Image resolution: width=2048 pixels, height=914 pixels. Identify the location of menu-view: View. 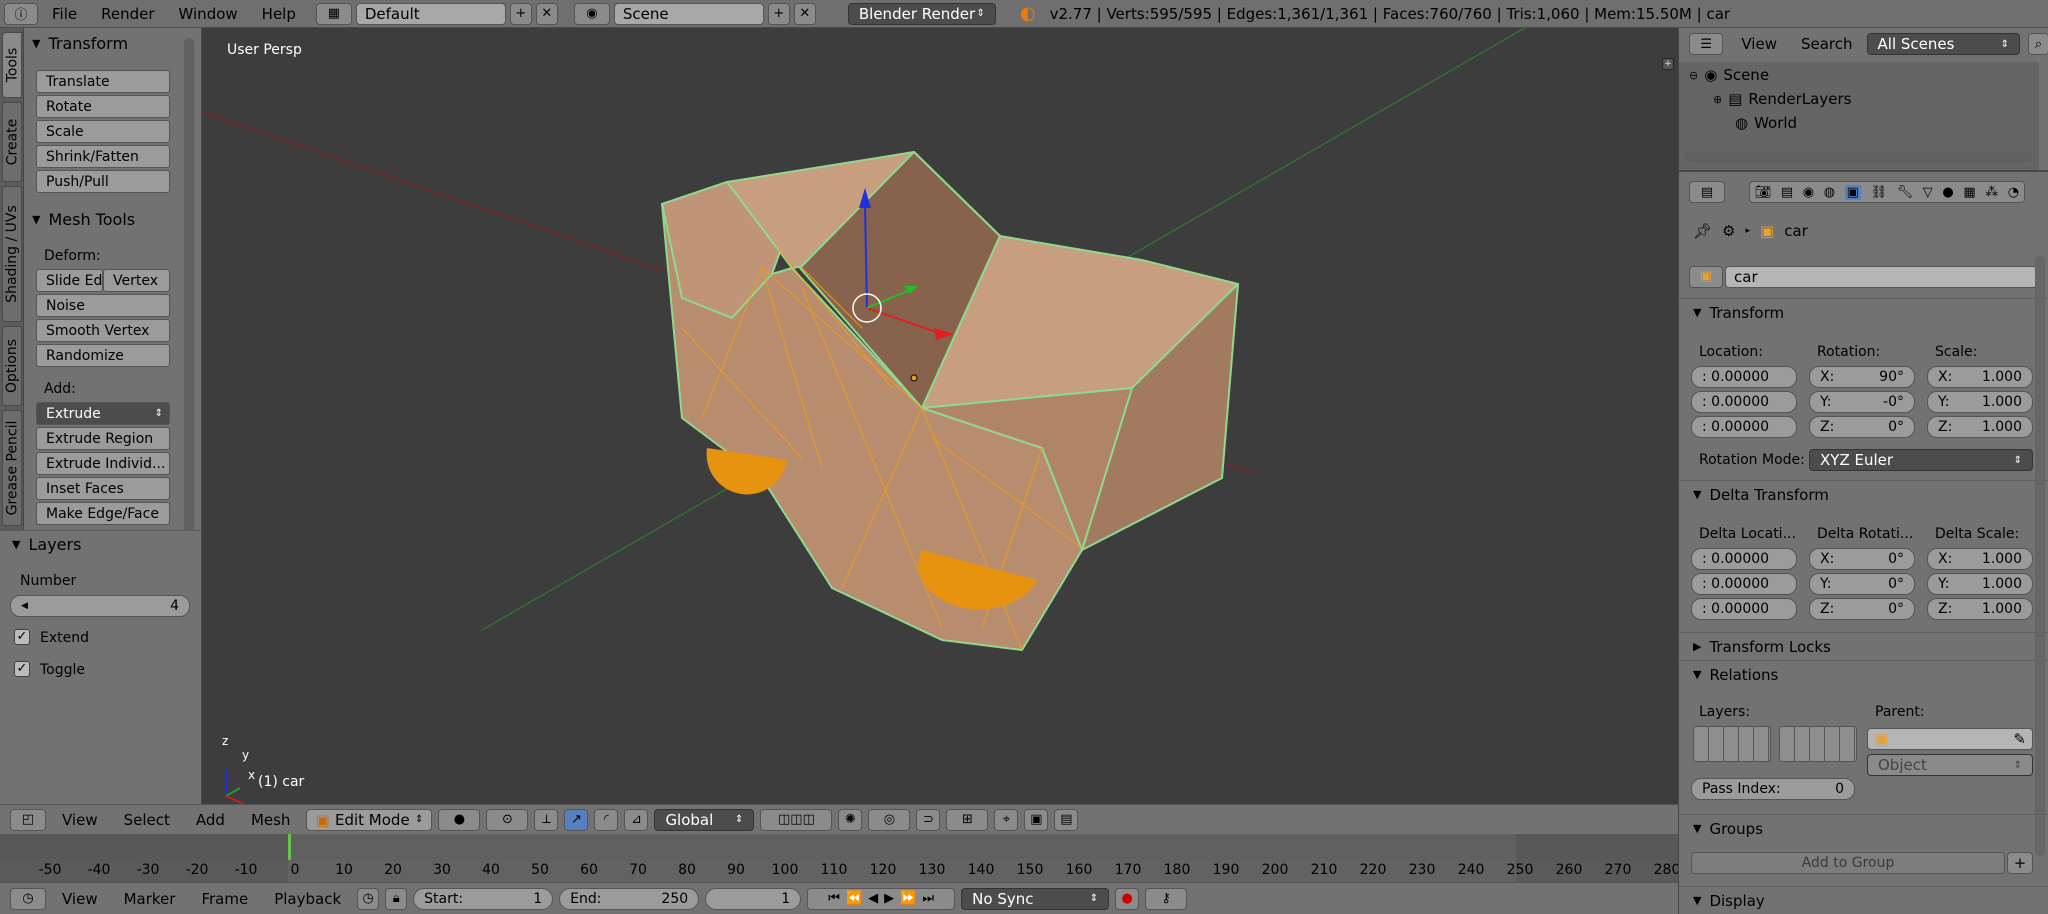
(80, 820).